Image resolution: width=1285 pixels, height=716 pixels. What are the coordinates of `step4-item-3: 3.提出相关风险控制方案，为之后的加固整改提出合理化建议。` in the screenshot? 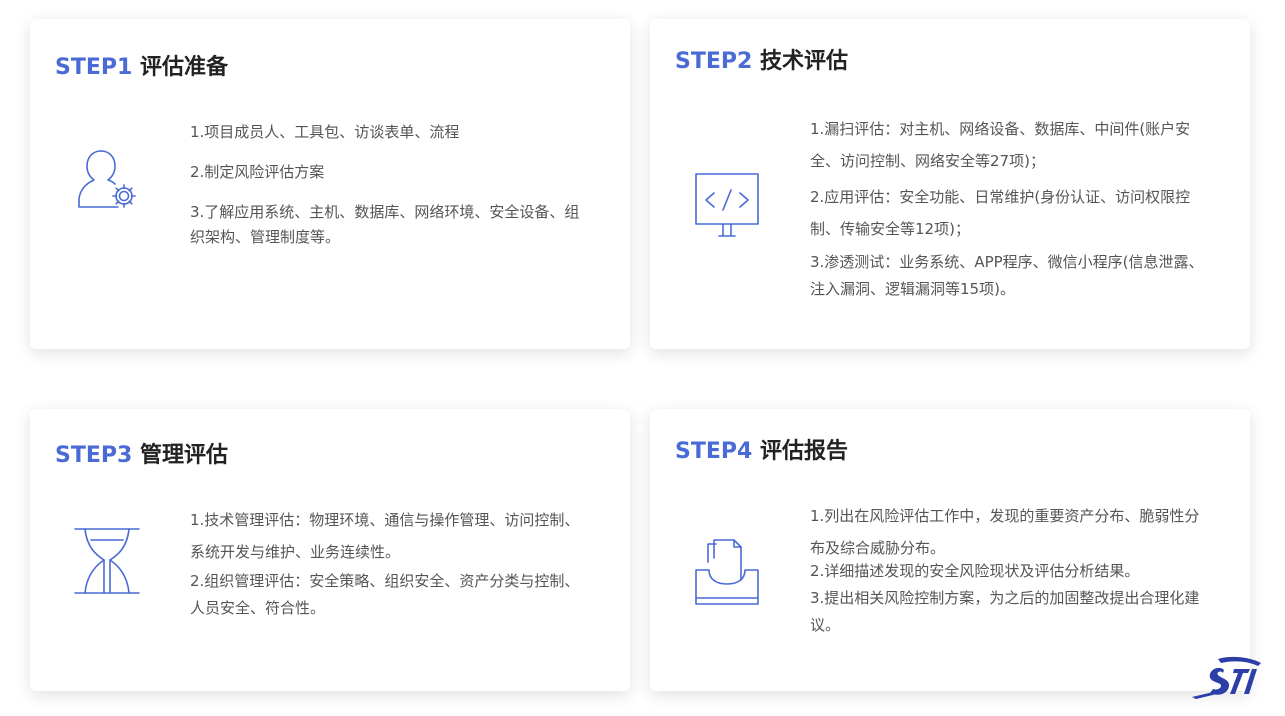 It's located at (1005, 611).